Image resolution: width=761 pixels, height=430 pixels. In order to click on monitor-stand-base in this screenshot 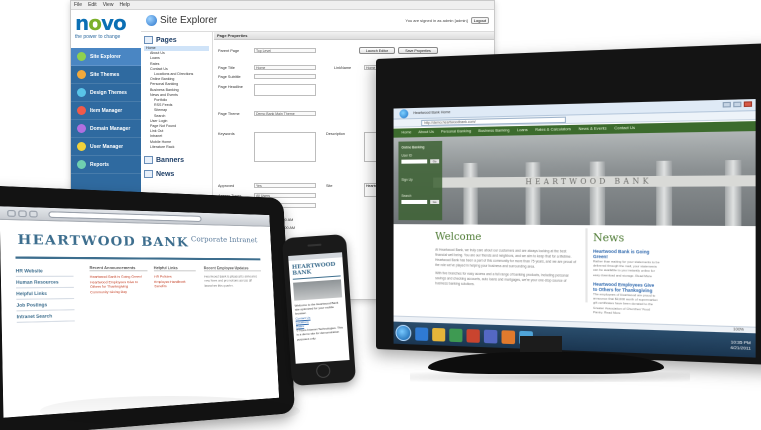, I will do `click(546, 363)`.